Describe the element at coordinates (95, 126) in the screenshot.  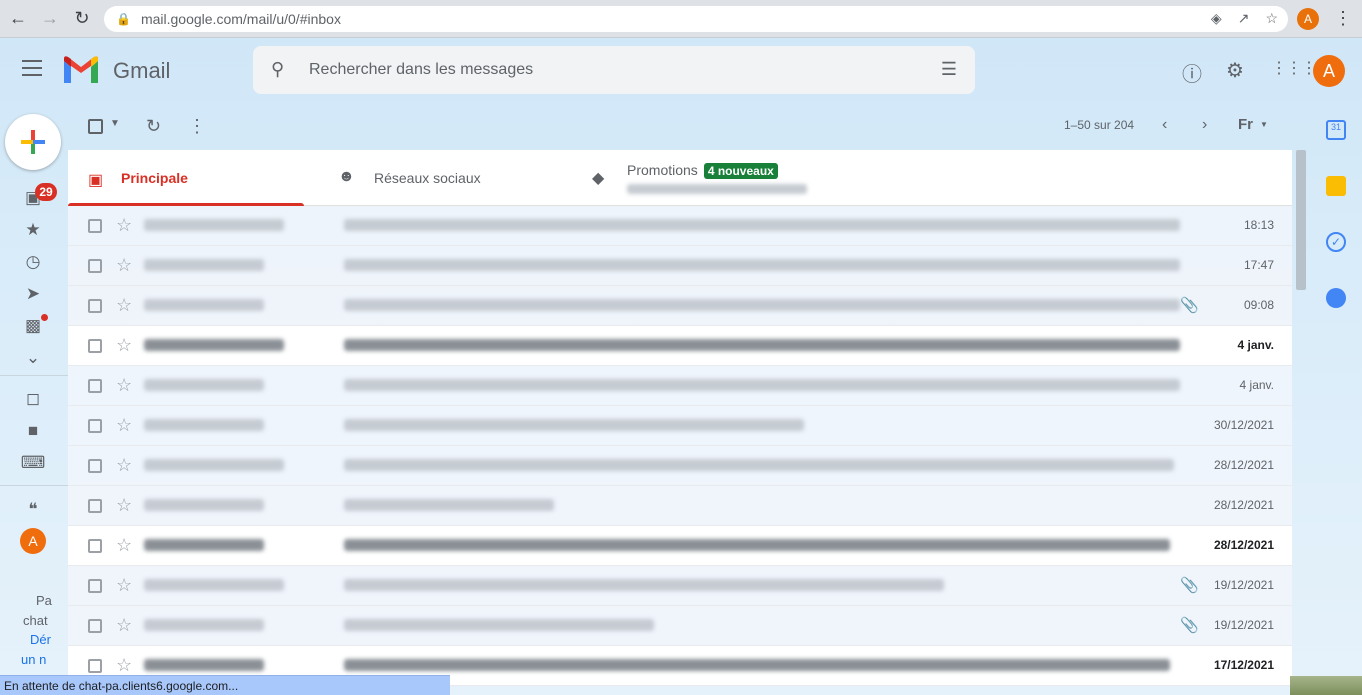
I see `select-all-checkbox` at that location.